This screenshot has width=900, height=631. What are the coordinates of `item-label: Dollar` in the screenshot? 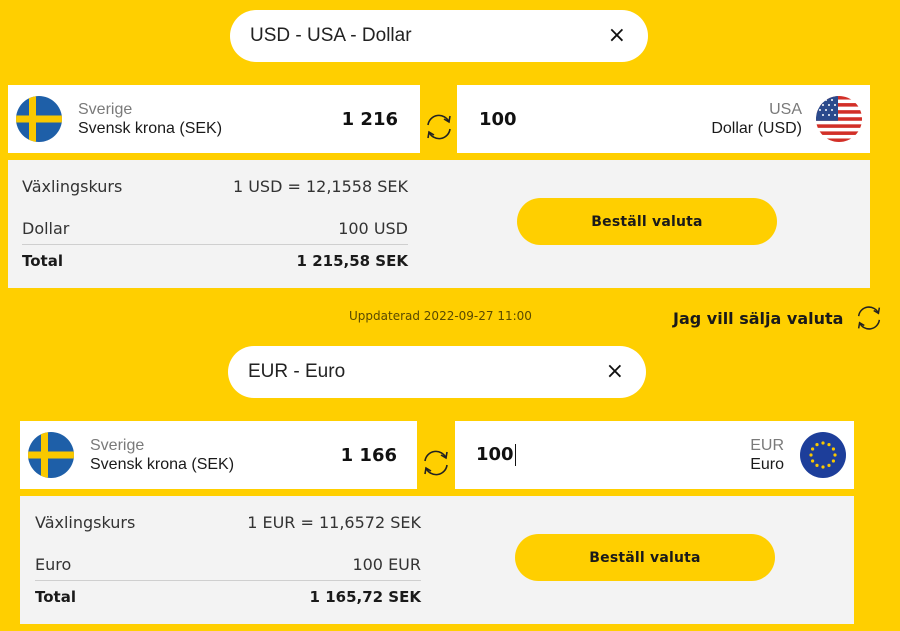 It's located at (46, 228).